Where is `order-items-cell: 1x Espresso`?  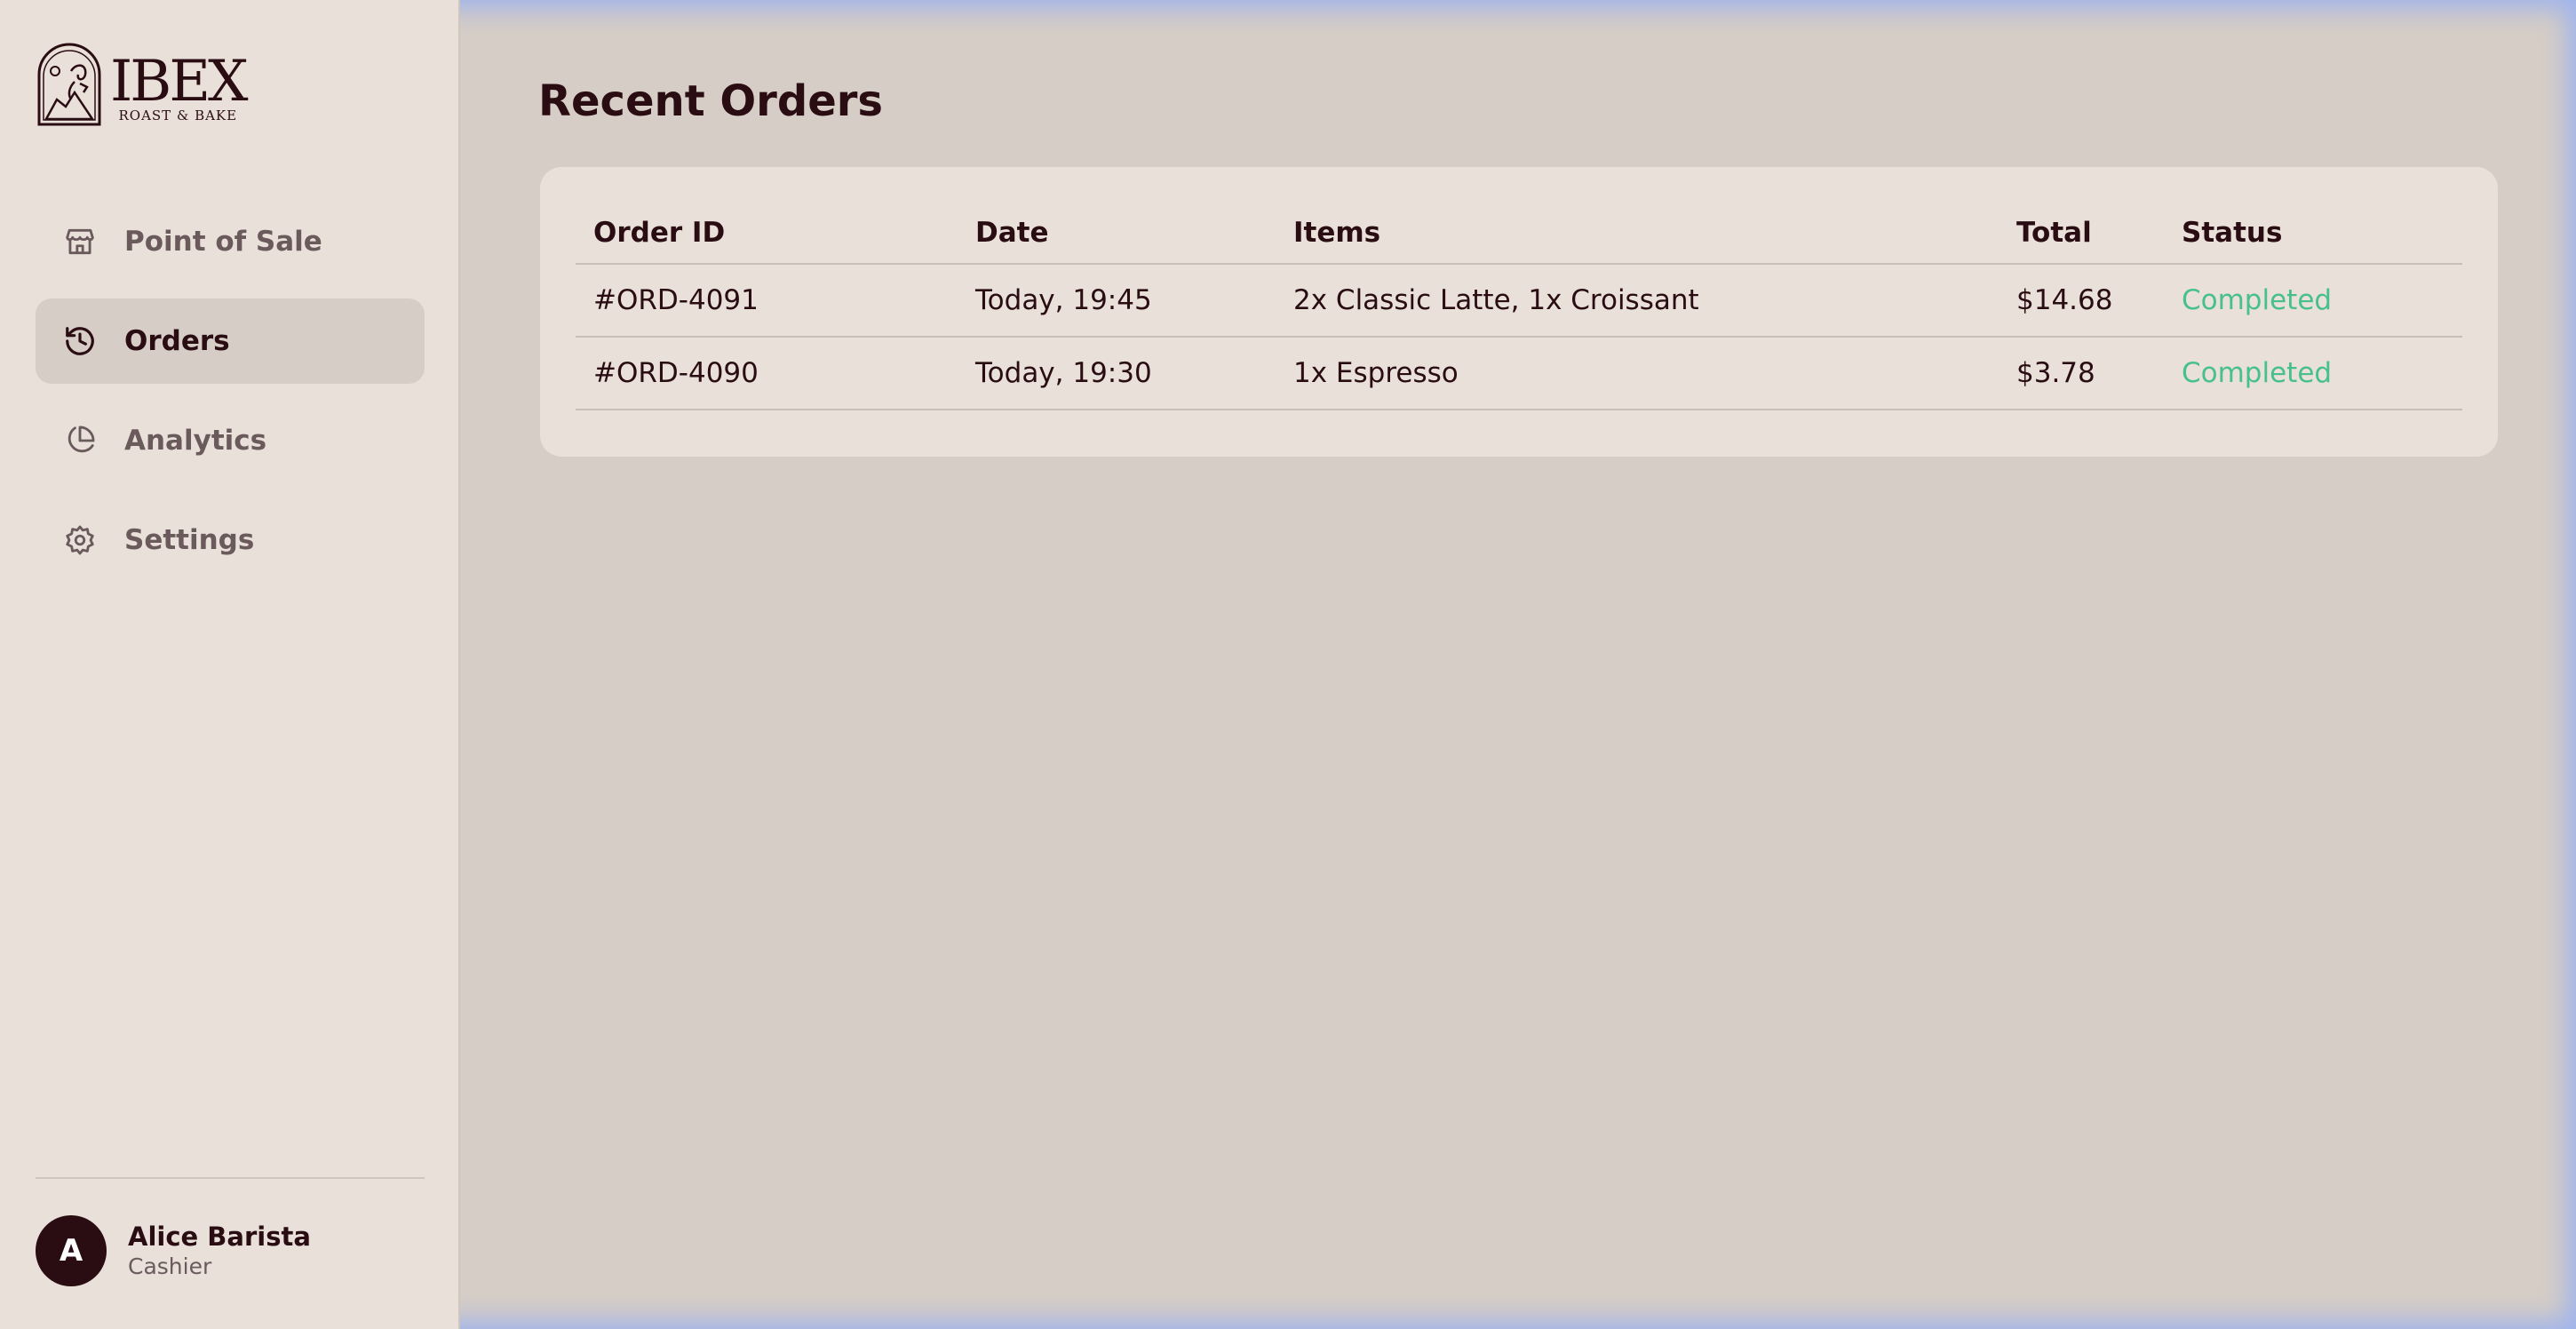 order-items-cell: 1x Espresso is located at coordinates (1637, 373).